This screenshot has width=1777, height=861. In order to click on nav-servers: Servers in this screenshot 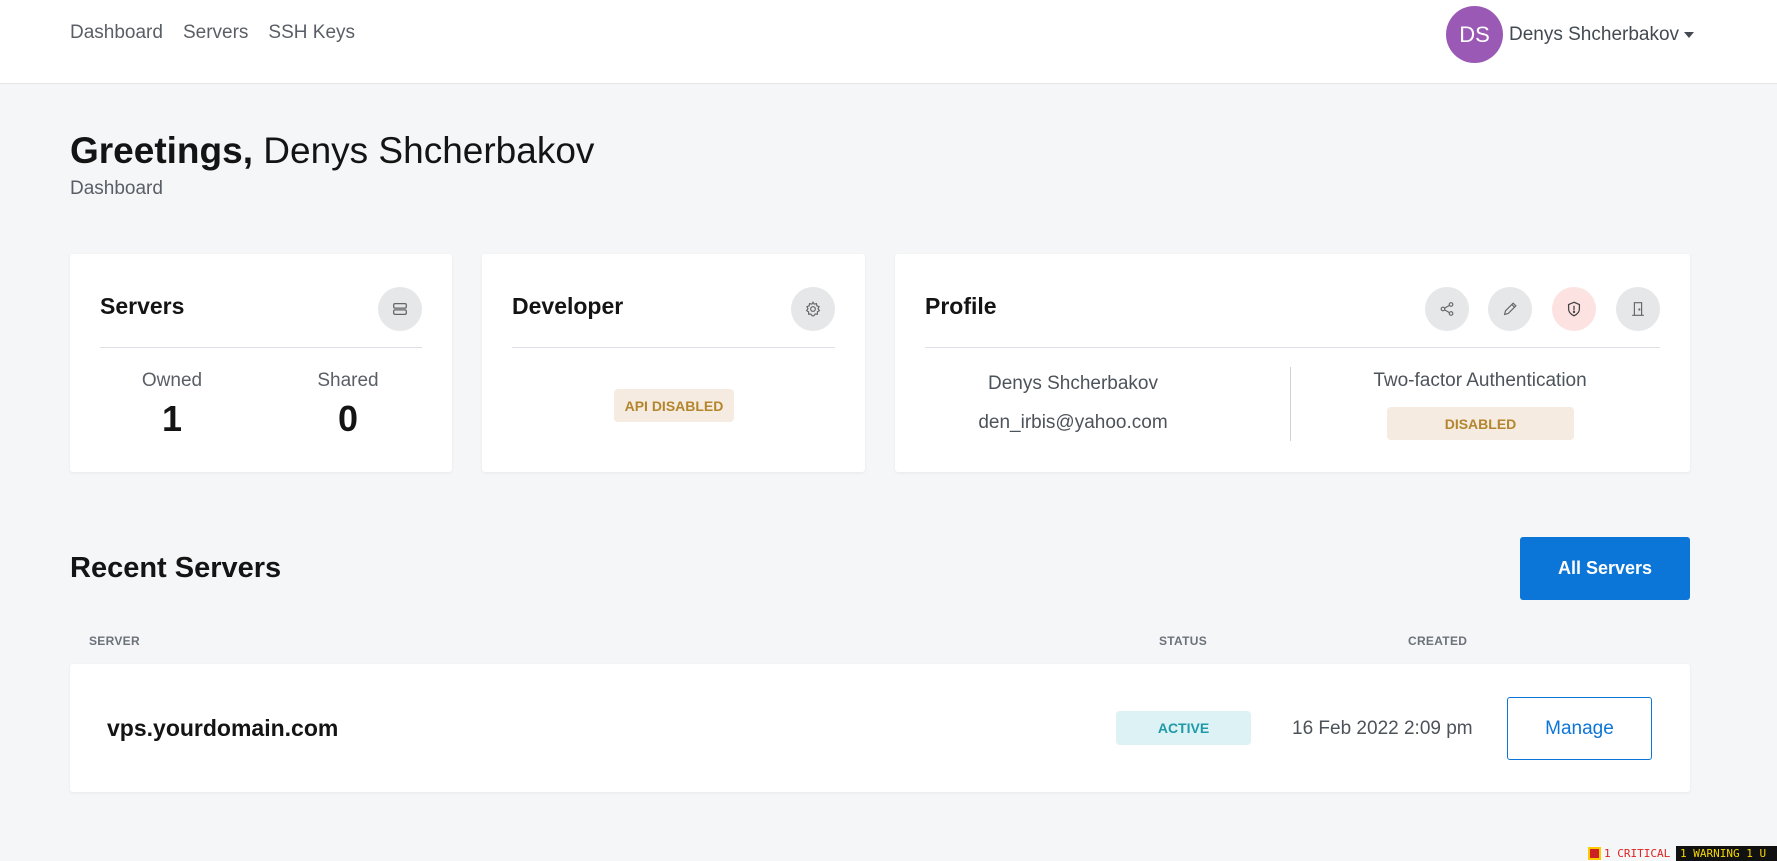, I will do `click(215, 33)`.